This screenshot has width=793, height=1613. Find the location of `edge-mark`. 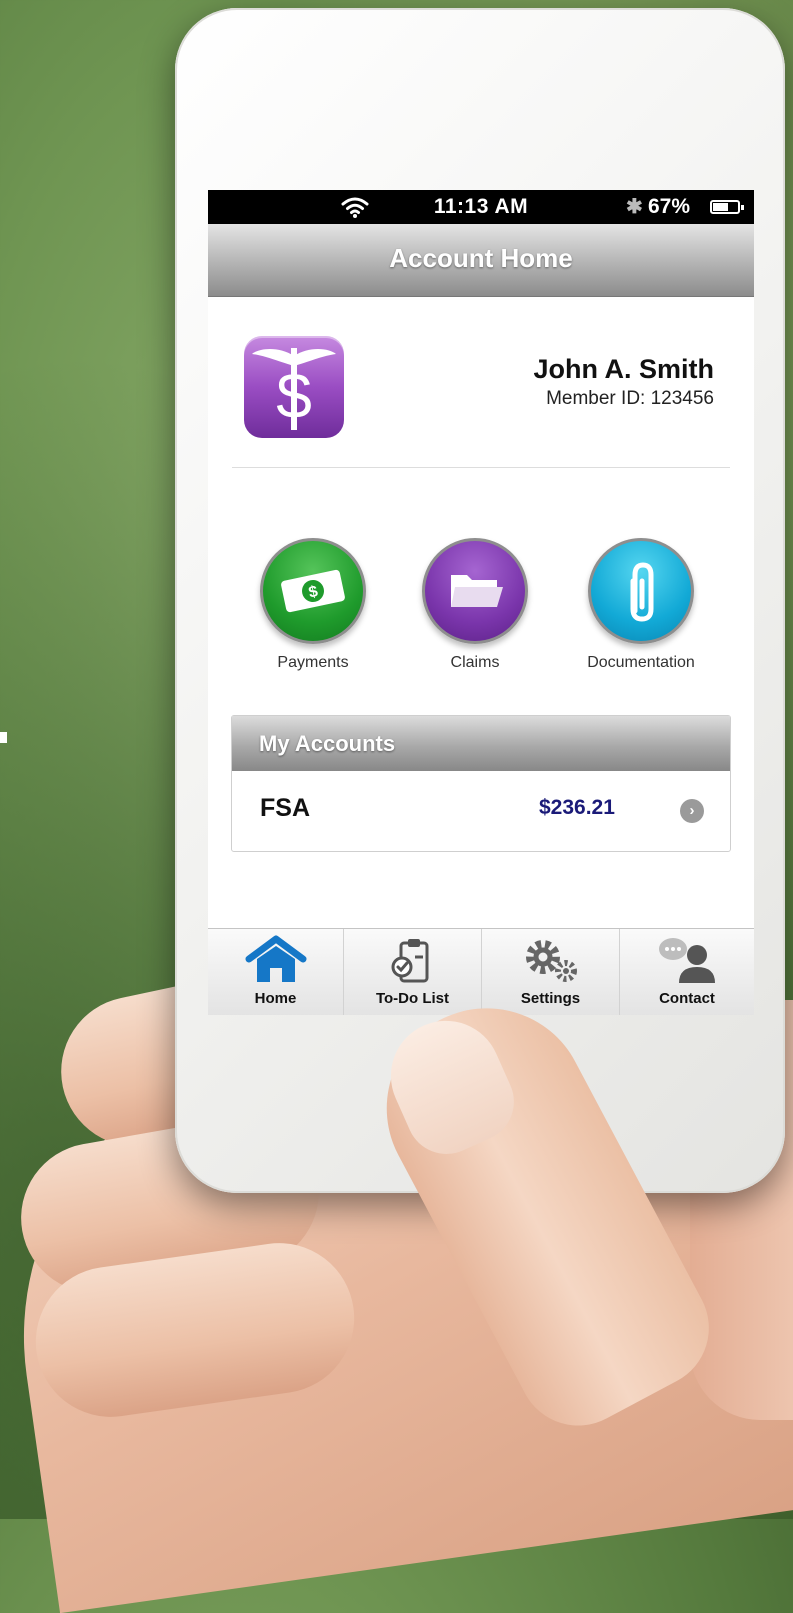

edge-mark is located at coordinates (3, 737).